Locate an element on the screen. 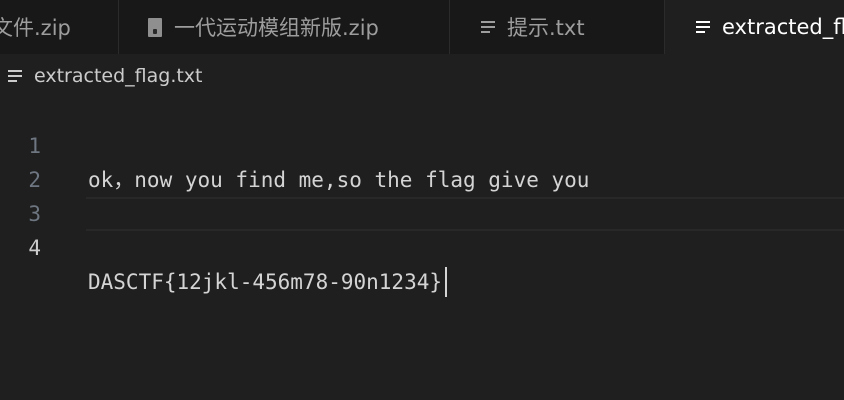  tab-module-zip: 一代运动模组新版.zip is located at coordinates (284, 27).